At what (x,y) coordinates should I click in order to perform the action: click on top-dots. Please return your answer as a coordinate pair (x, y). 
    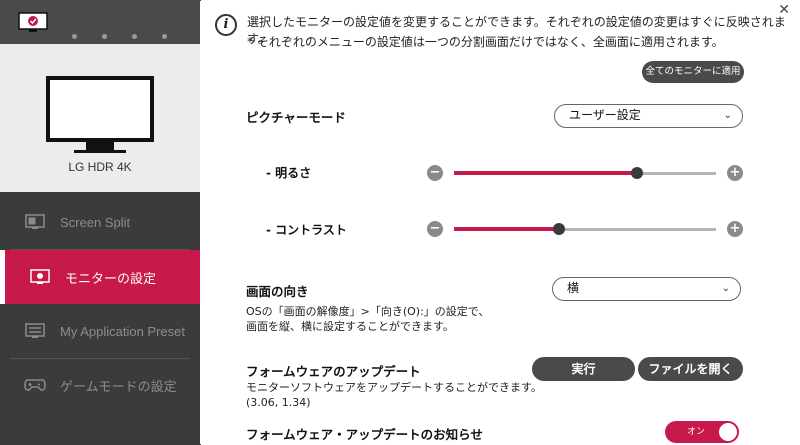
    Looking at the image, I should click on (132, 33).